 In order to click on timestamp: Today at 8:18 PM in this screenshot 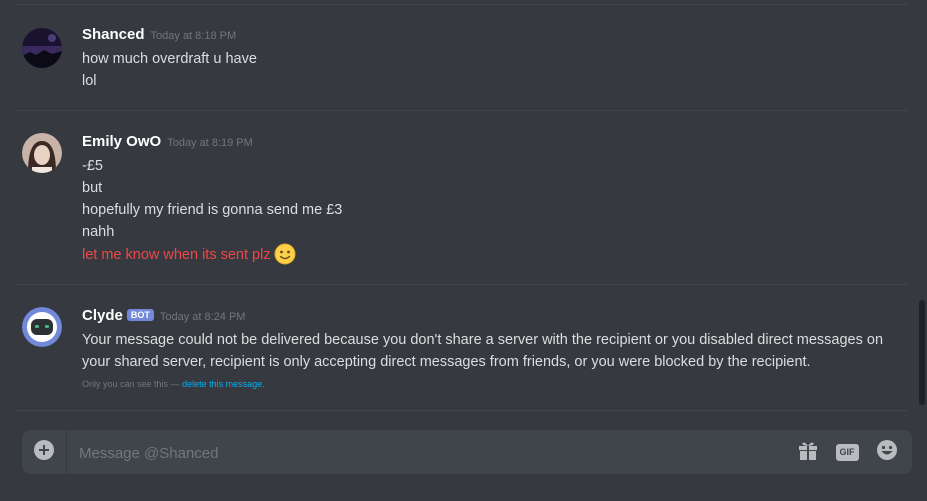, I will do `click(193, 36)`.